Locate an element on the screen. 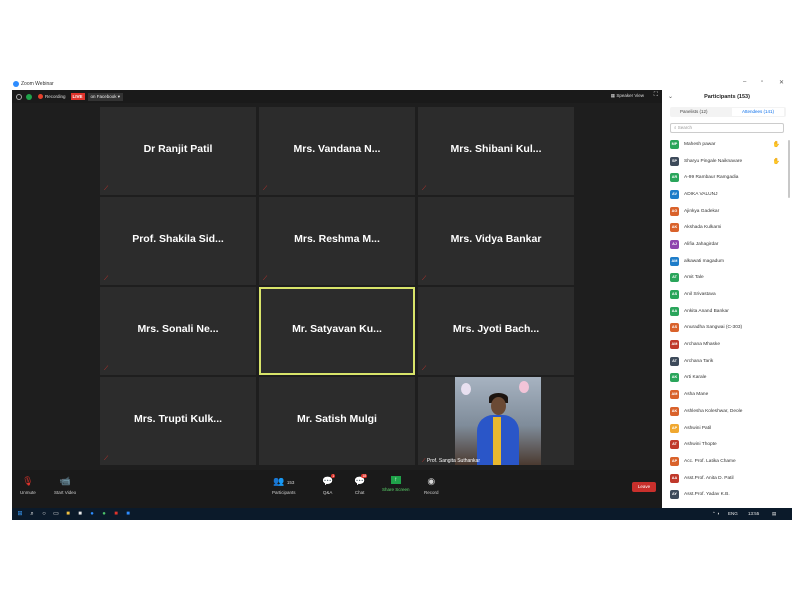 The image size is (800, 600). leave-button: Leave is located at coordinates (644, 487).